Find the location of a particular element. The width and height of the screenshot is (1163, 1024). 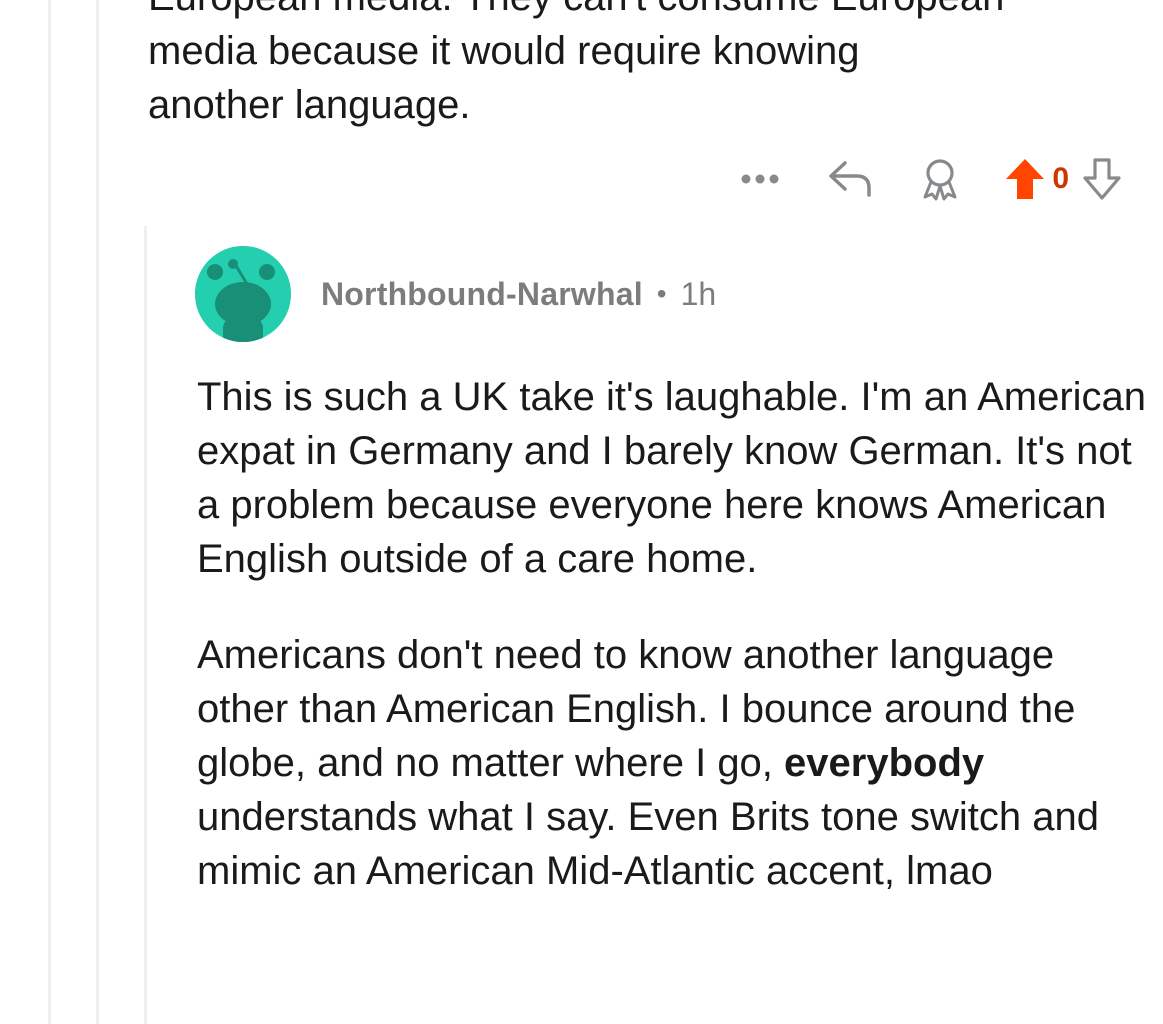

comment-action-bar: 0 is located at coordinates (929, 179).